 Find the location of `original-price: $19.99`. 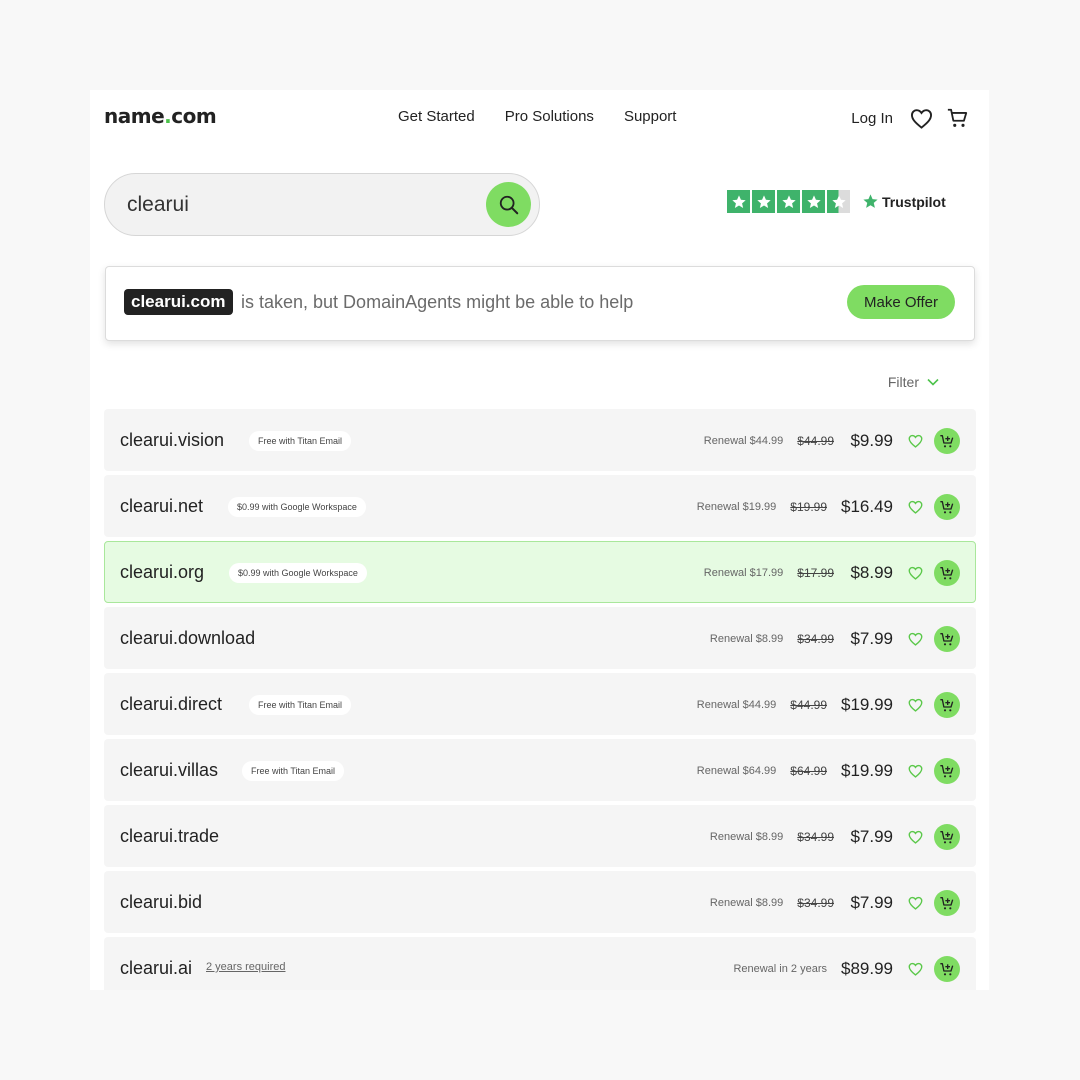

original-price: $19.99 is located at coordinates (808, 507).